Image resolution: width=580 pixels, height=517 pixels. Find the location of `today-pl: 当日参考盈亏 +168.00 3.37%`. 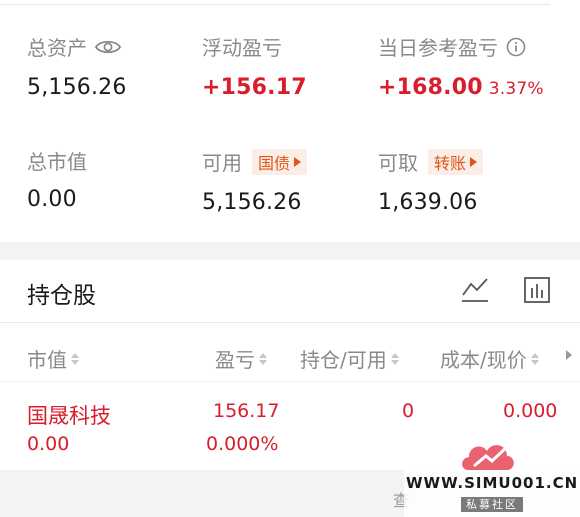

today-pl: 当日参考盈亏 +168.00 3.37% is located at coordinates (461, 66).